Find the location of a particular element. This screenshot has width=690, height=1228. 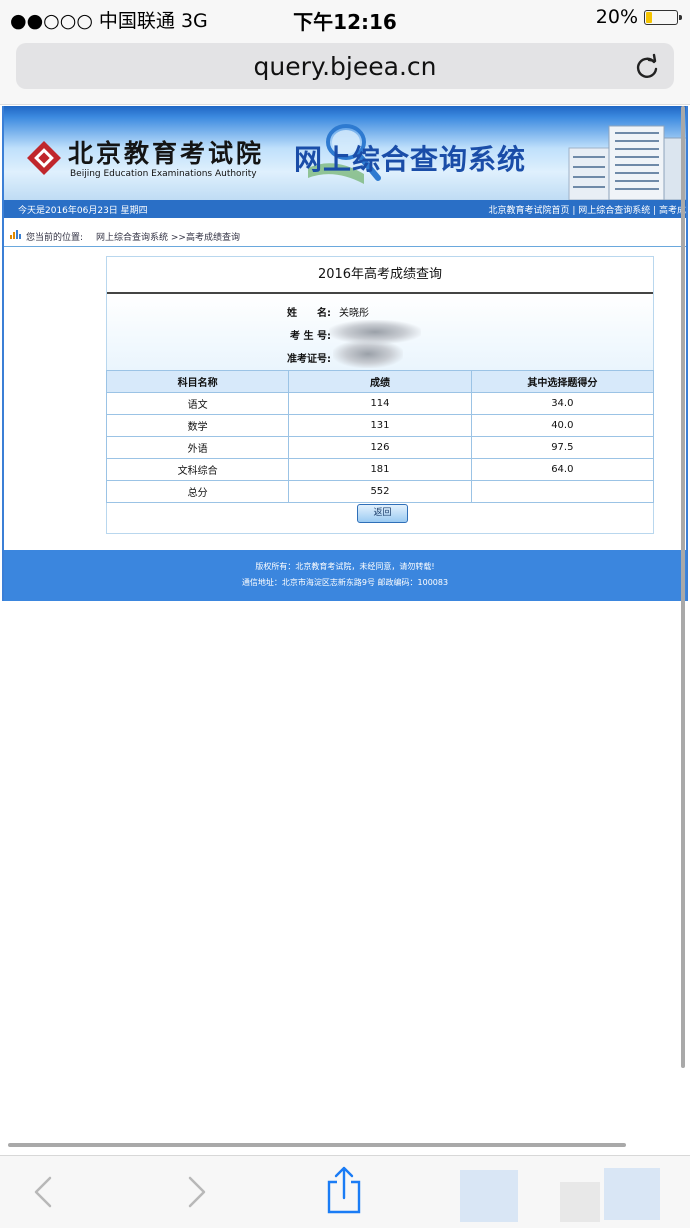

score-cell: 114 is located at coordinates (380, 403).